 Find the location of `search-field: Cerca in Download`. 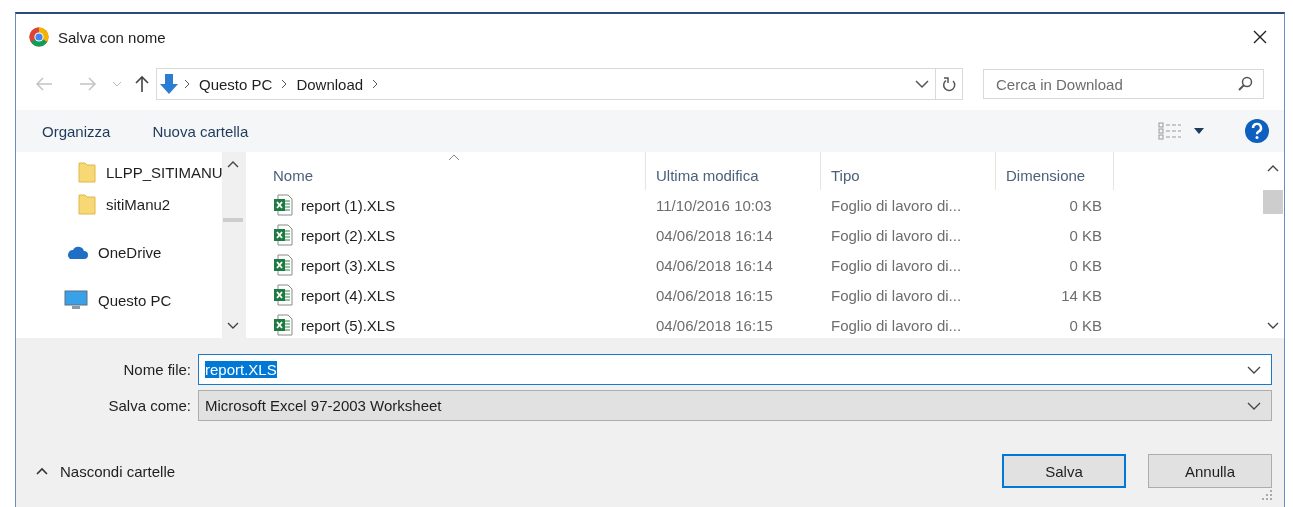

search-field: Cerca in Download is located at coordinates (1123, 84).